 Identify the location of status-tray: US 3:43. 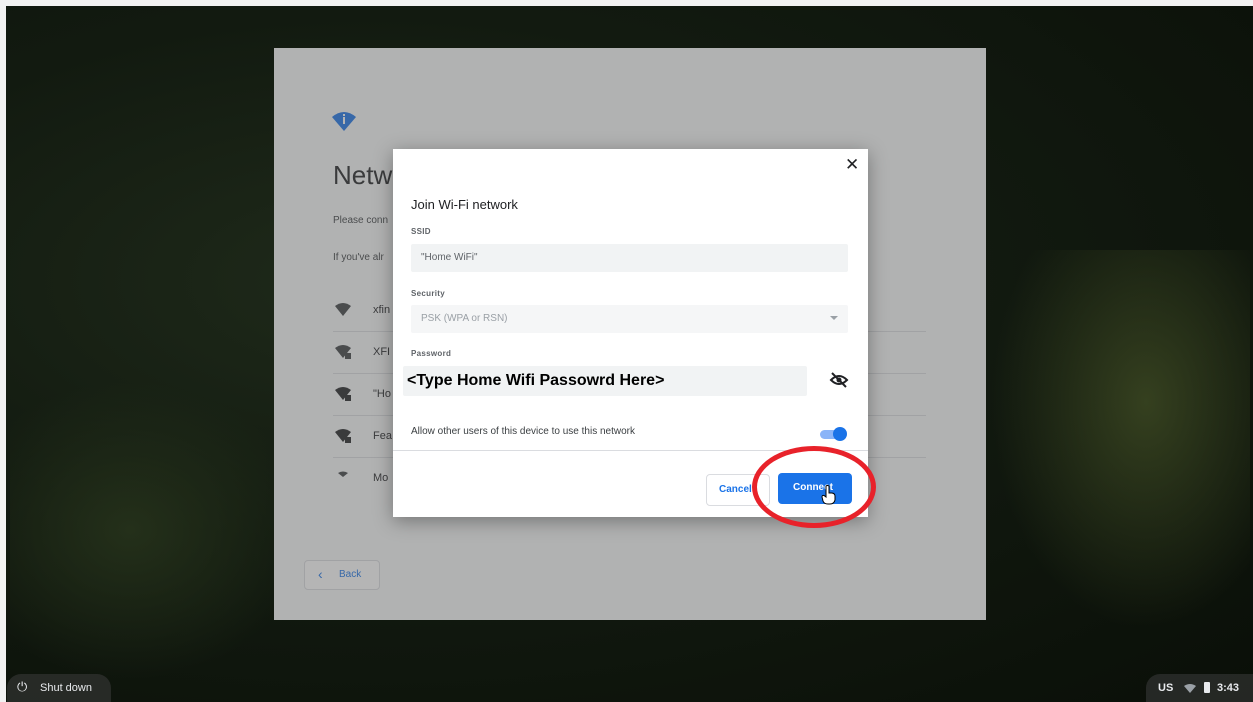
(1199, 688).